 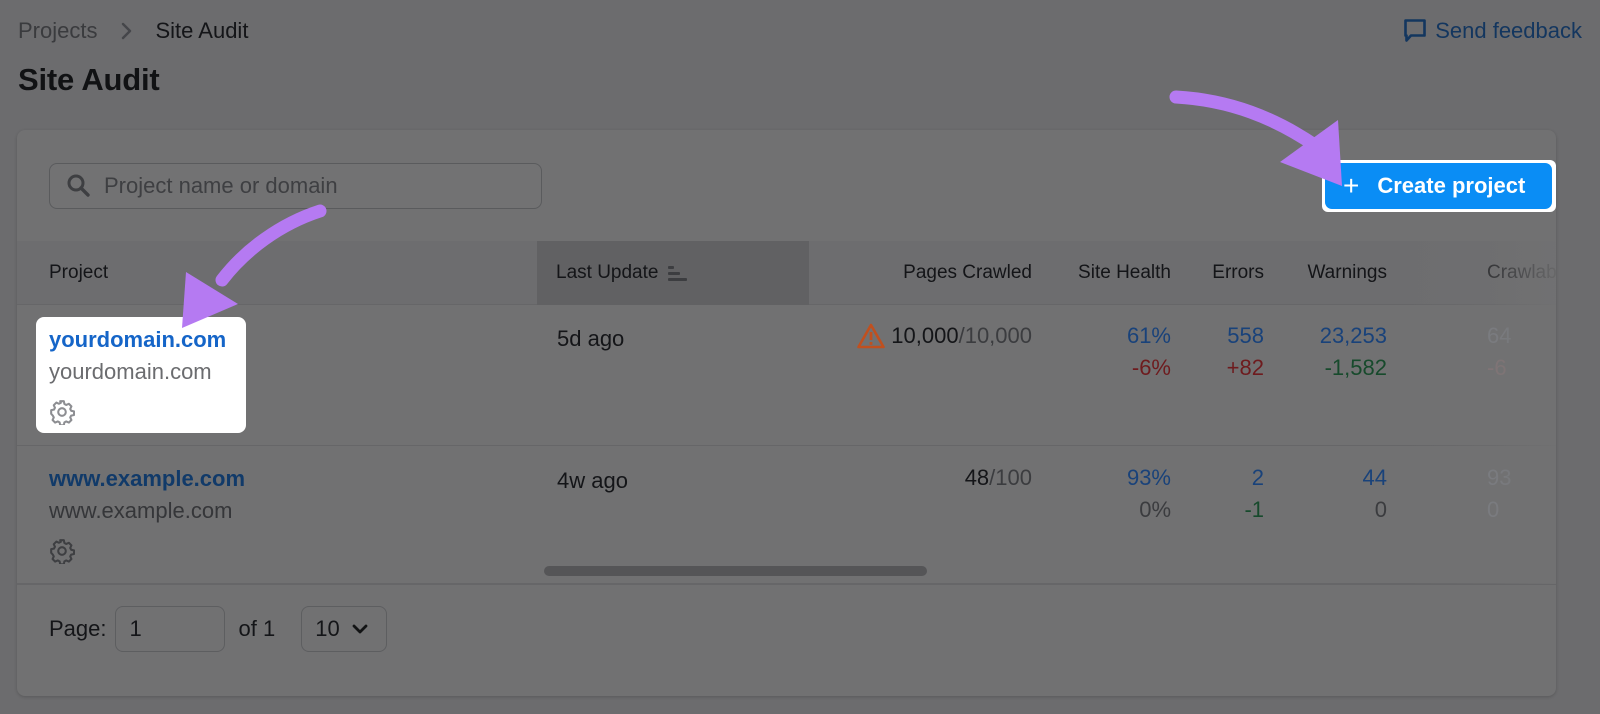 I want to click on project-name-link: www.example.com, so click(x=147, y=479).